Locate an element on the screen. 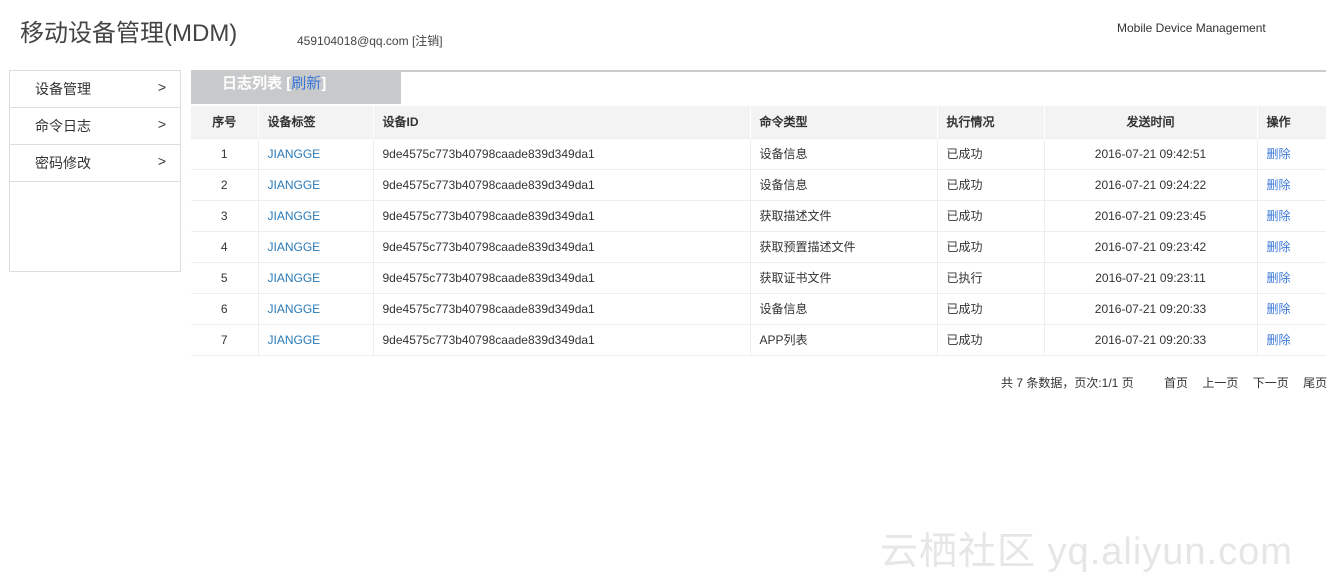 Image resolution: width=1329 pixels, height=576 pixels. pagination-summary: 共 7 条数据，页次:1/1 页 is located at coordinates (1067, 383).